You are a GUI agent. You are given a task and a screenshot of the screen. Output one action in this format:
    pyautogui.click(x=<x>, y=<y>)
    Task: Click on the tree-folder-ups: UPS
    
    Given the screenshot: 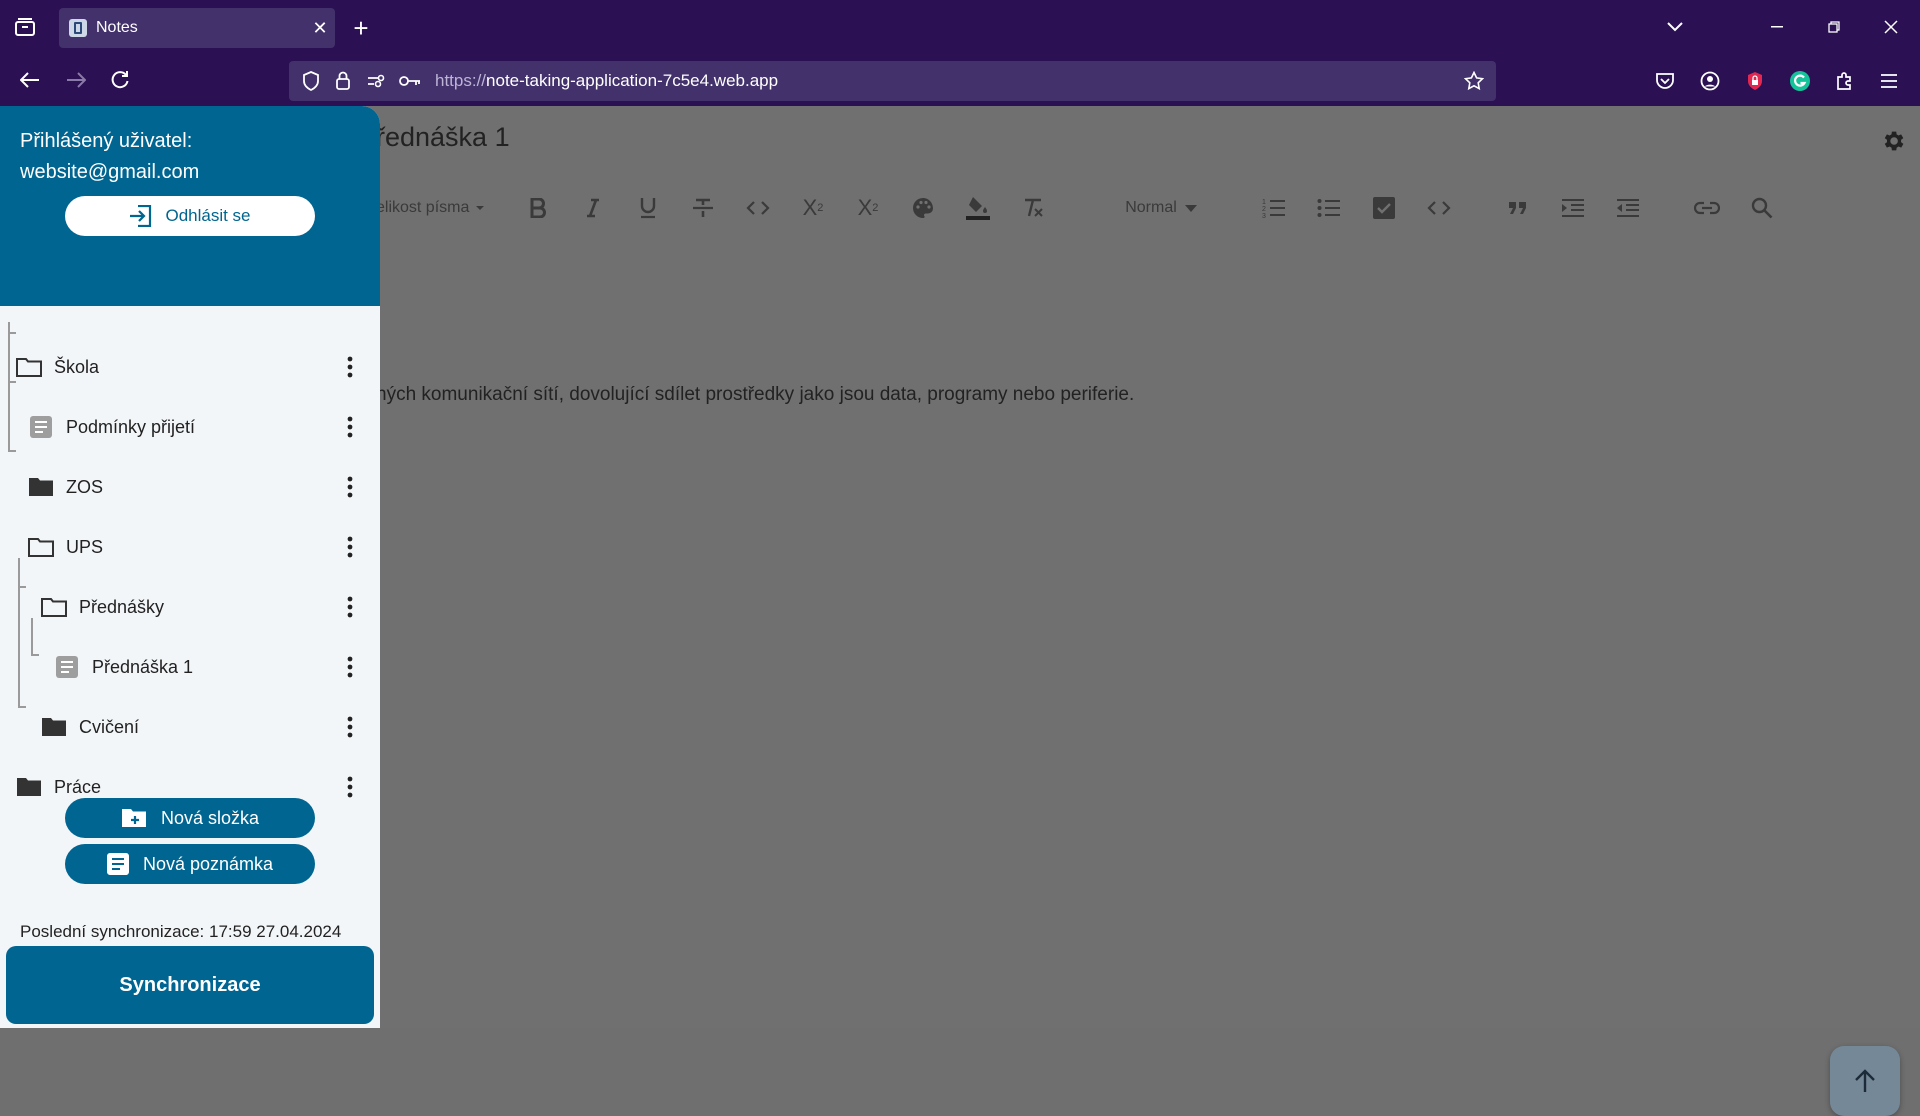 What is the action you would take?
    pyautogui.click(x=65, y=547)
    